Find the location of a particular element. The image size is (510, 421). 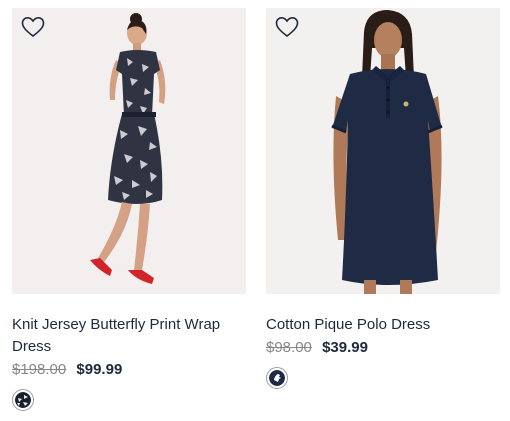

price-block: $98.00 $39.99 is located at coordinates (383, 348).